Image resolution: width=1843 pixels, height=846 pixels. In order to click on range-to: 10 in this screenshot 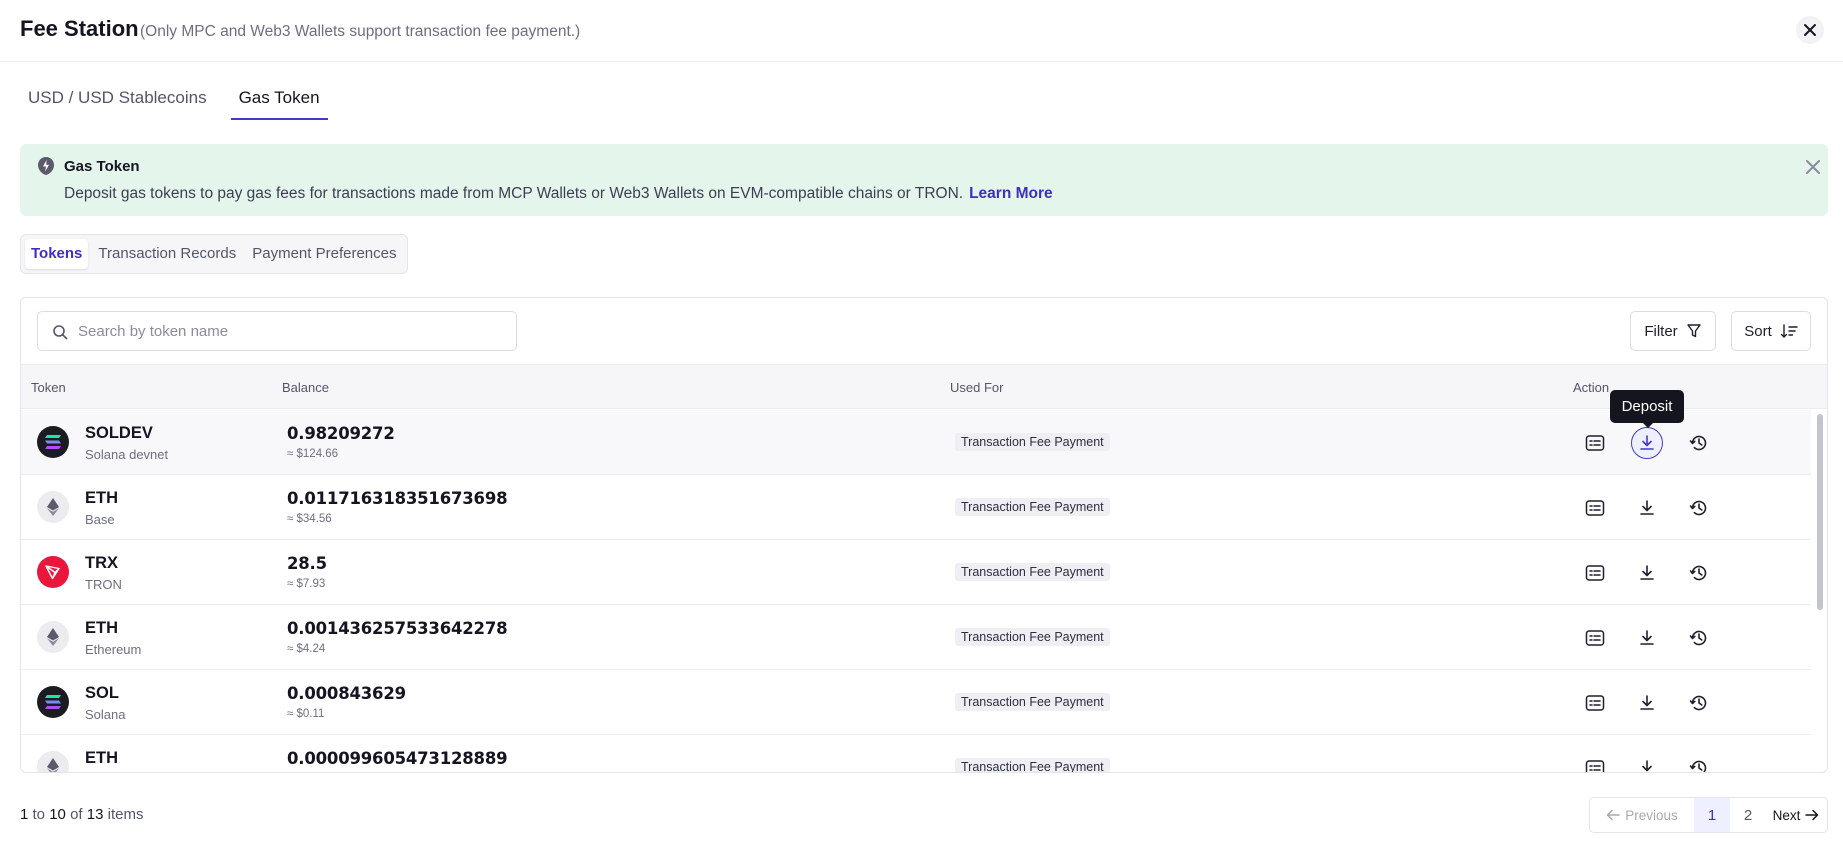, I will do `click(57, 814)`.